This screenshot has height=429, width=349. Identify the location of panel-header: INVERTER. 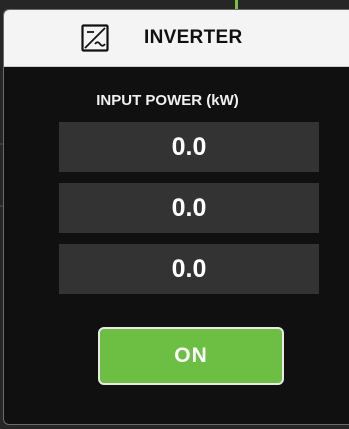
(176, 38).